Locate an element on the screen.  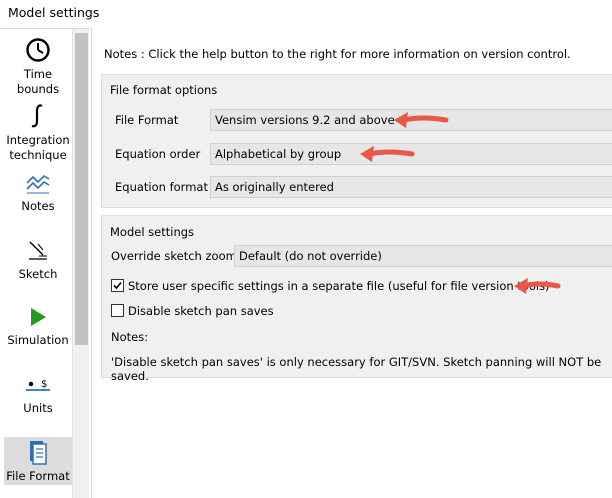
notes-graph-icon is located at coordinates (38, 185).